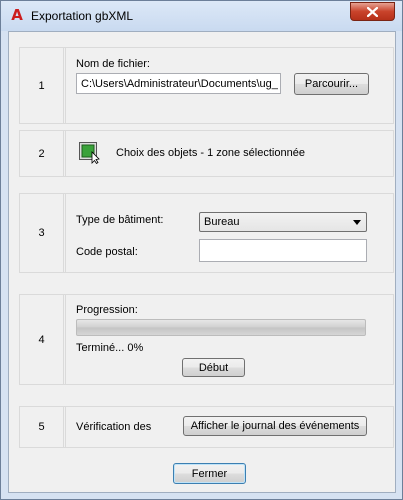 This screenshot has width=403, height=500. I want to click on section-2-number: 2, so click(41, 153).